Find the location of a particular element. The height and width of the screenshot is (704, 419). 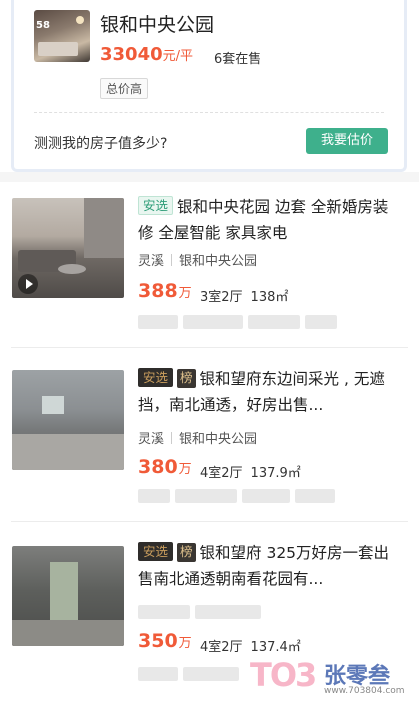

listing-title: 安选 银和中央花园 边套 全新婚房装修 全屋智能 家具家电 is located at coordinates (269, 220).